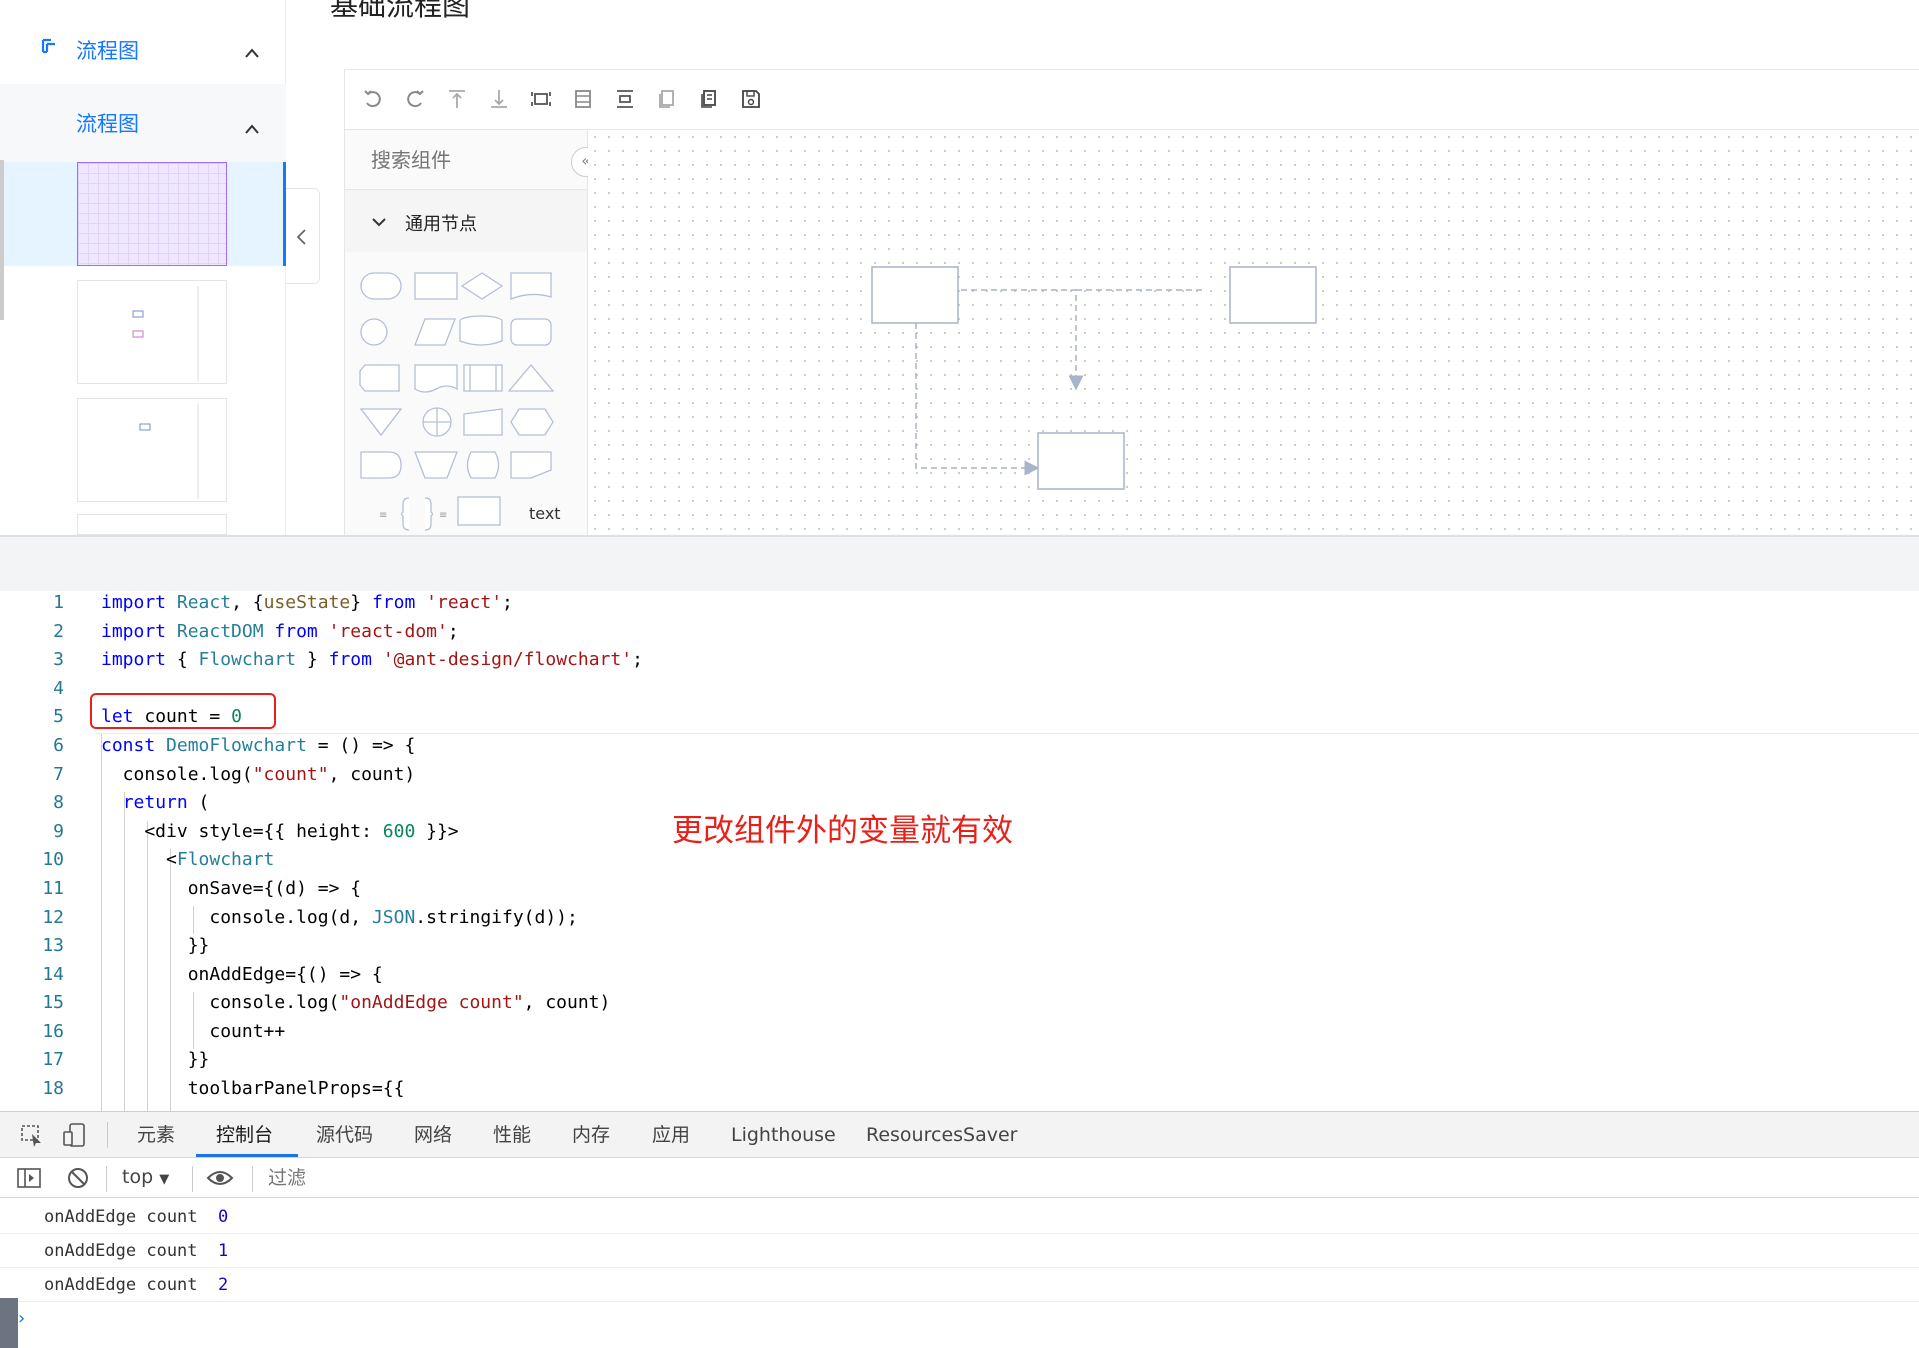 The width and height of the screenshot is (1919, 1348). What do you see at coordinates (164, 1031) in the screenshot?
I see `code-line: 16 count++` at bounding box center [164, 1031].